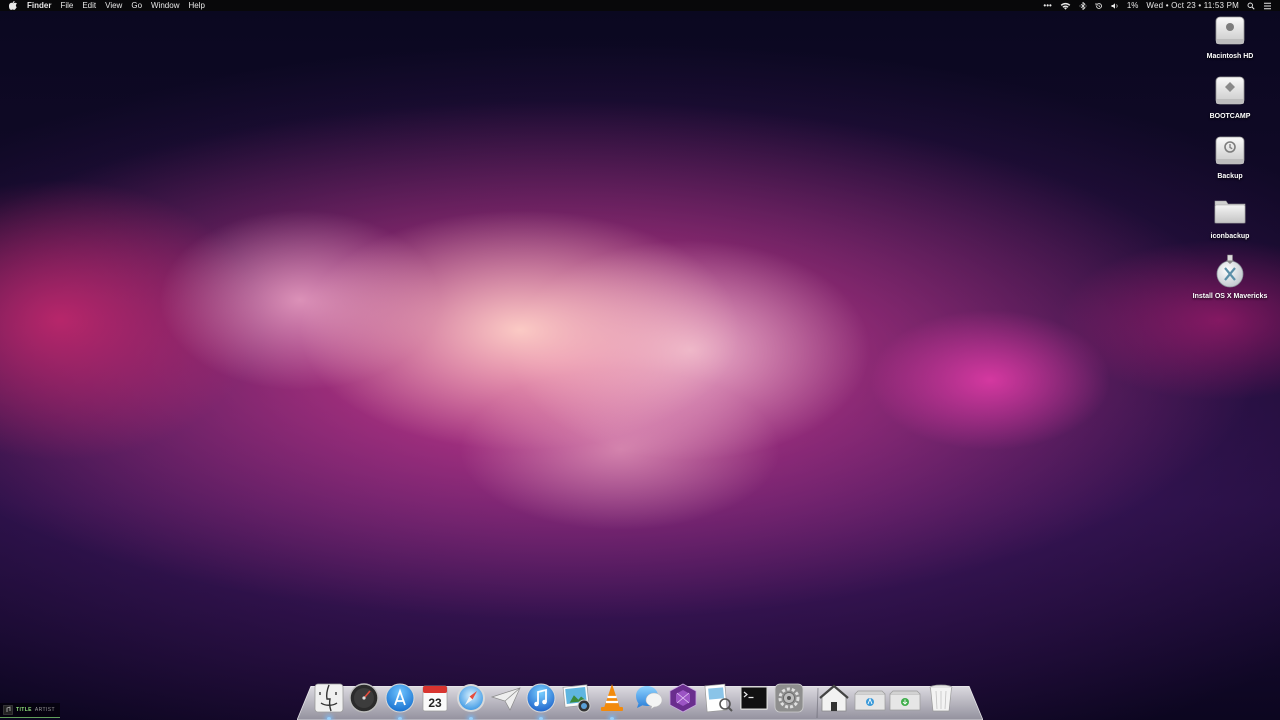 The image size is (1280, 720). I want to click on finder-icon, so click(329, 698).